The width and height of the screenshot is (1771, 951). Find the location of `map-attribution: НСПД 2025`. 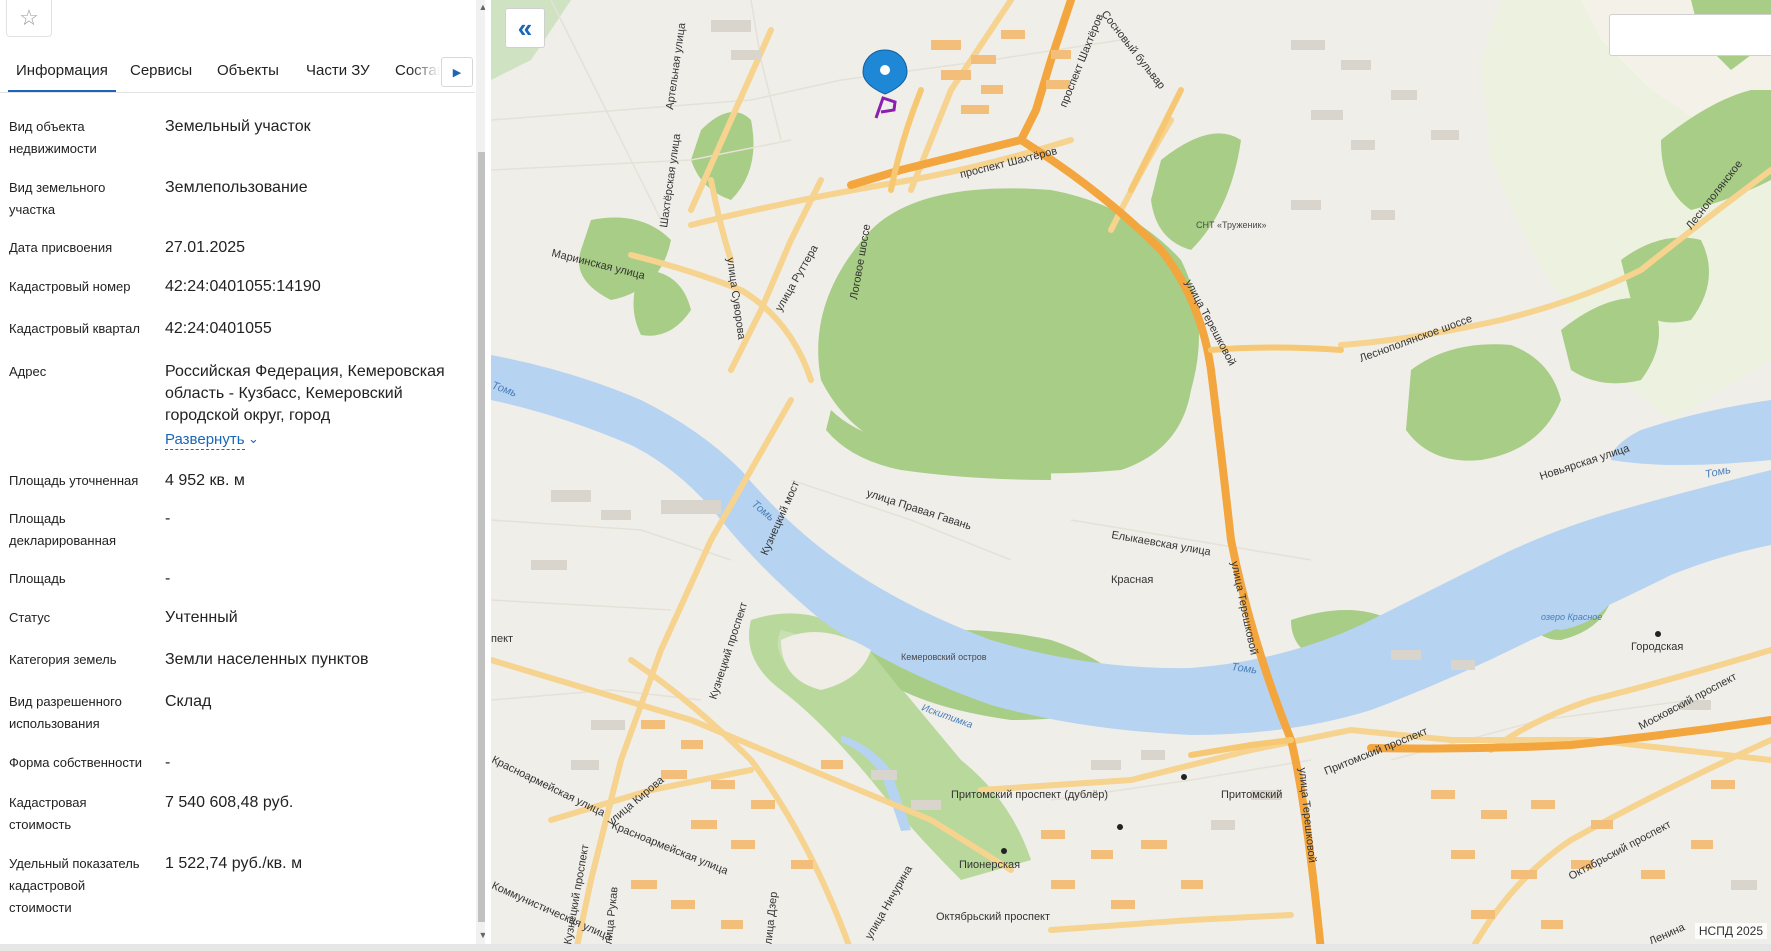

map-attribution: НСПД 2025 is located at coordinates (1730, 931).